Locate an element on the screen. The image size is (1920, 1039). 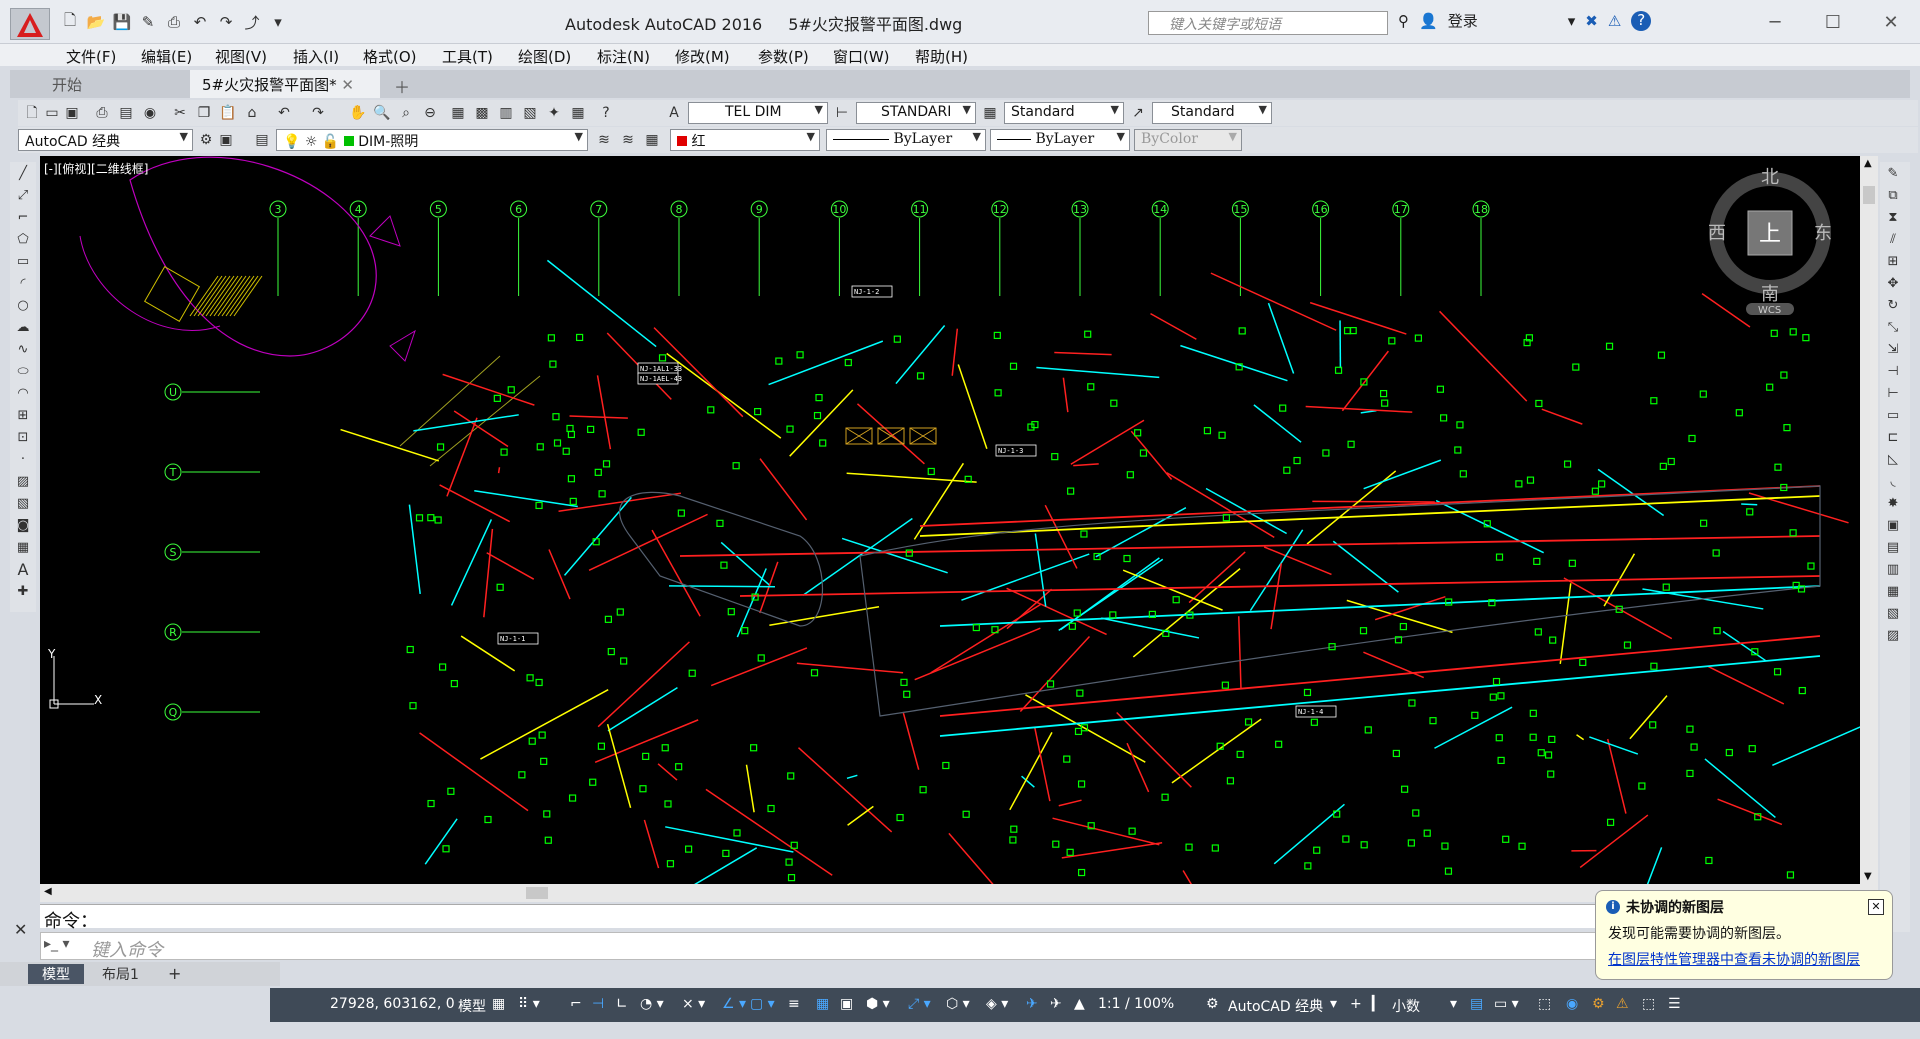
table-style-select: Standard ▼ is located at coordinates (1064, 113).